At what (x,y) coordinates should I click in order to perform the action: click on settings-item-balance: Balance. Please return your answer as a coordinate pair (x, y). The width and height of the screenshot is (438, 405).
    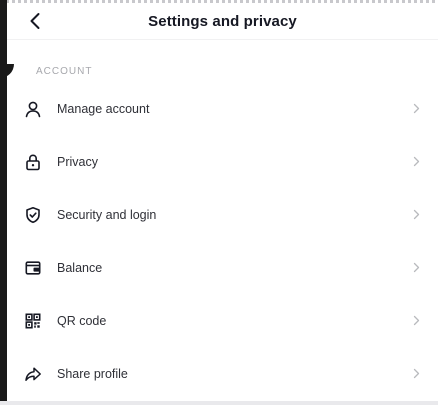
    Looking at the image, I should click on (222, 267).